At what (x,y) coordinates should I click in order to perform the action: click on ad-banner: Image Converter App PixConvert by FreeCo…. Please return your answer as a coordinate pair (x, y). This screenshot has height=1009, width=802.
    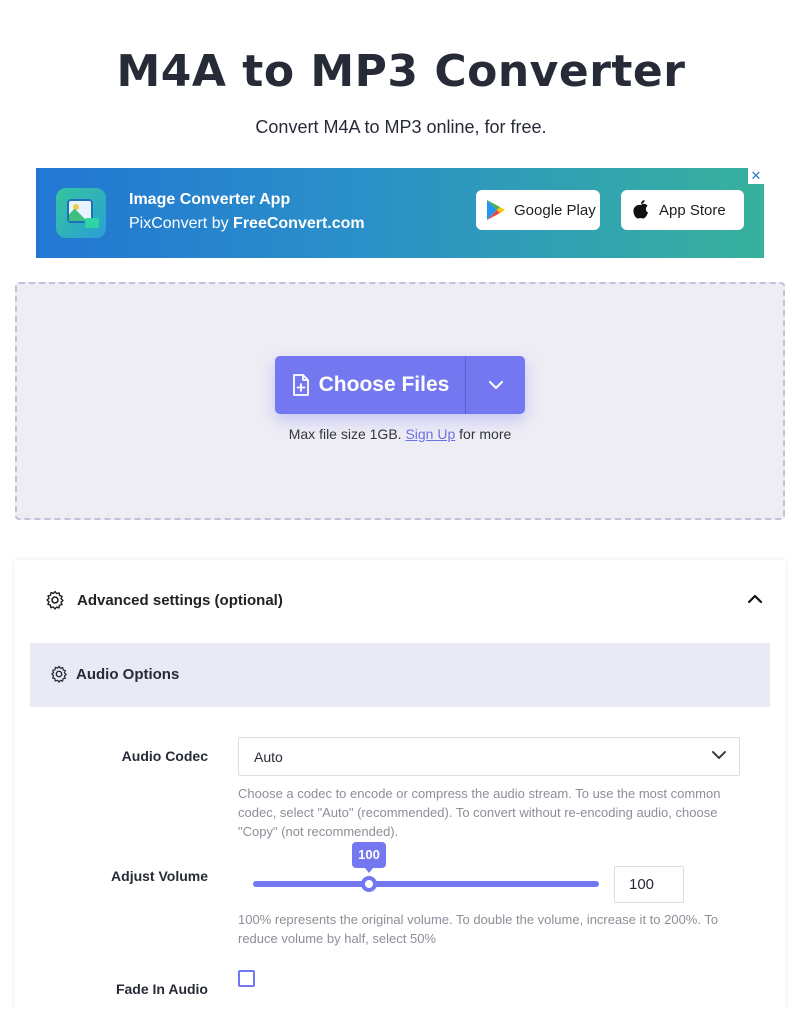
    Looking at the image, I should click on (400, 213).